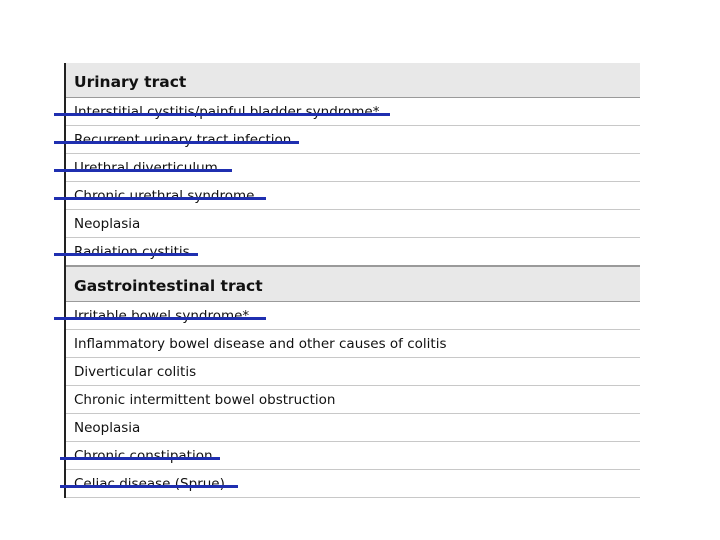 Image resolution: width=720 pixels, height=540 pixels. Describe the element at coordinates (347, 168) in the screenshot. I see `table-row: Urethral diverticulum` at that location.